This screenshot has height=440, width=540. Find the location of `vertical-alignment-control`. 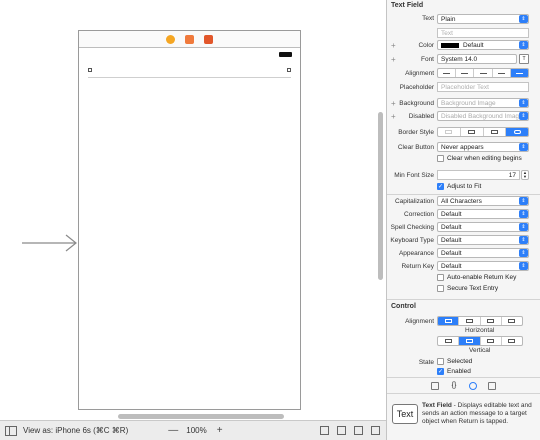

vertical-alignment-control is located at coordinates (480, 341).